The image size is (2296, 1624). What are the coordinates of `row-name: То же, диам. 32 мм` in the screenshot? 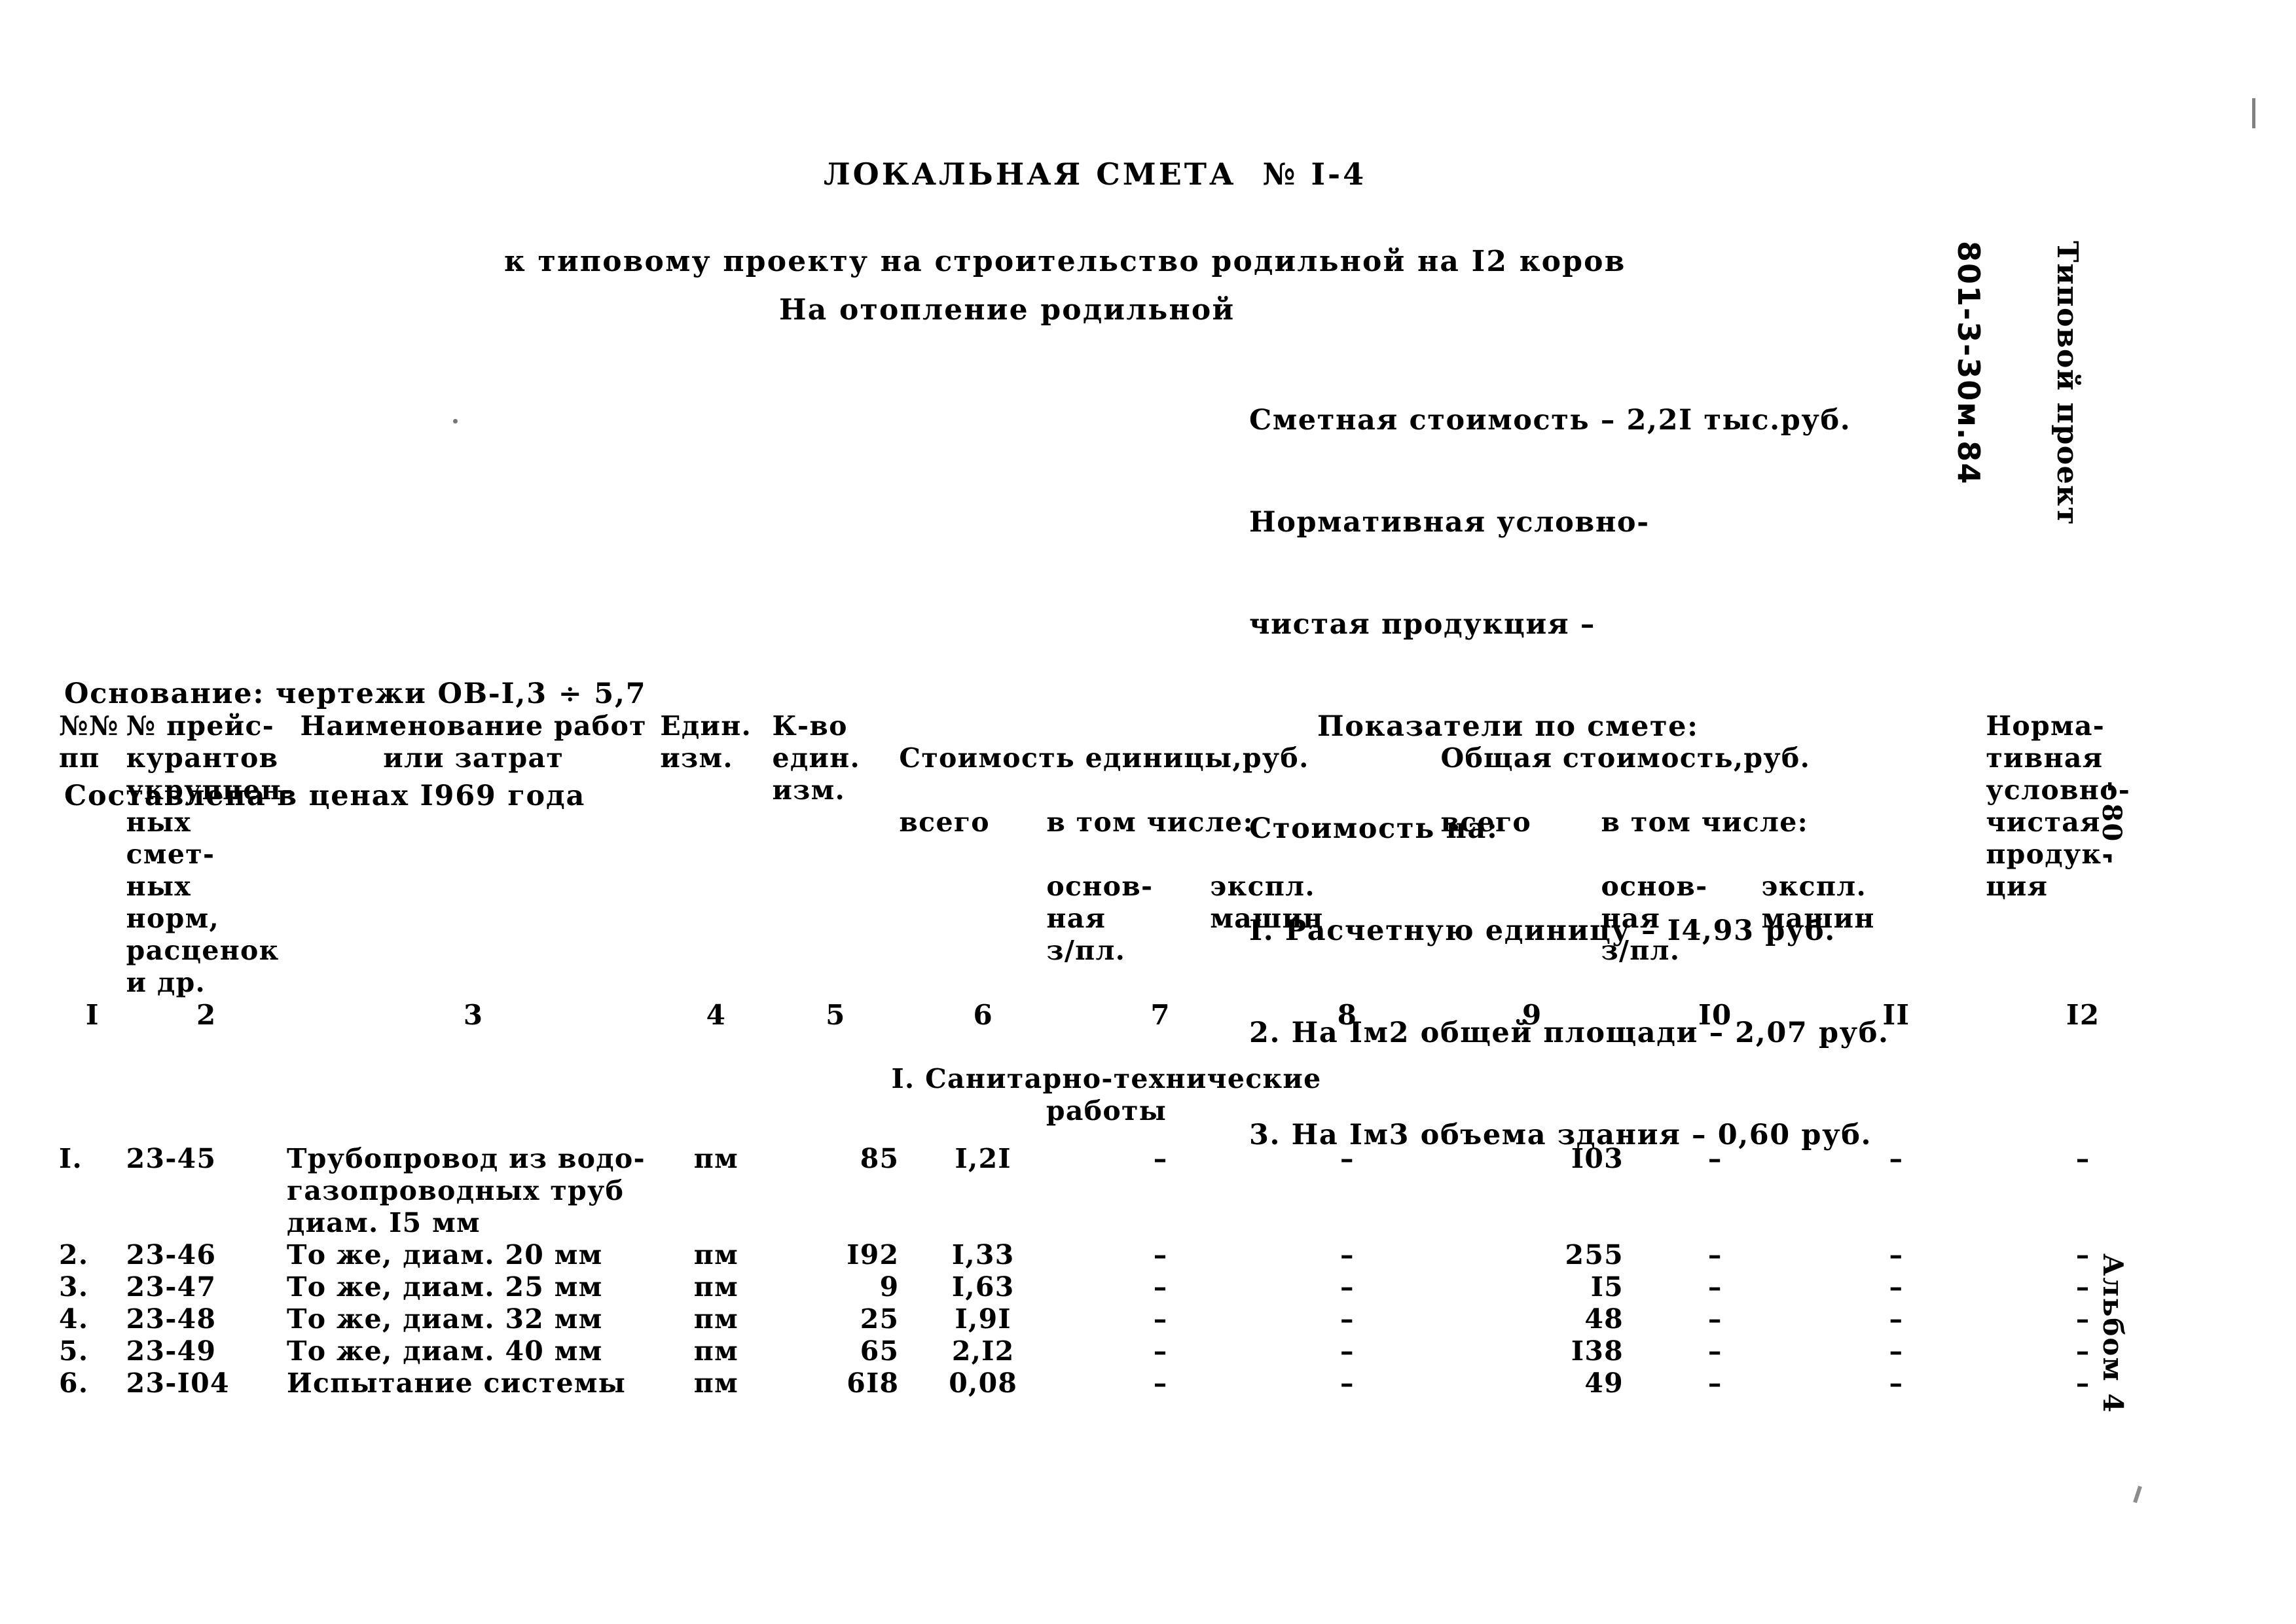 It's located at (444, 1319).